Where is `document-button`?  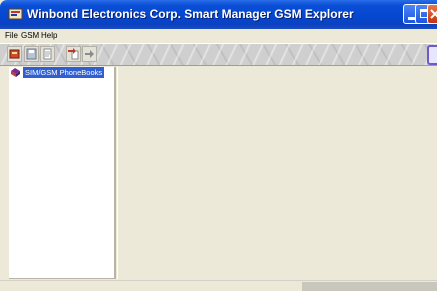 document-button is located at coordinates (47, 54).